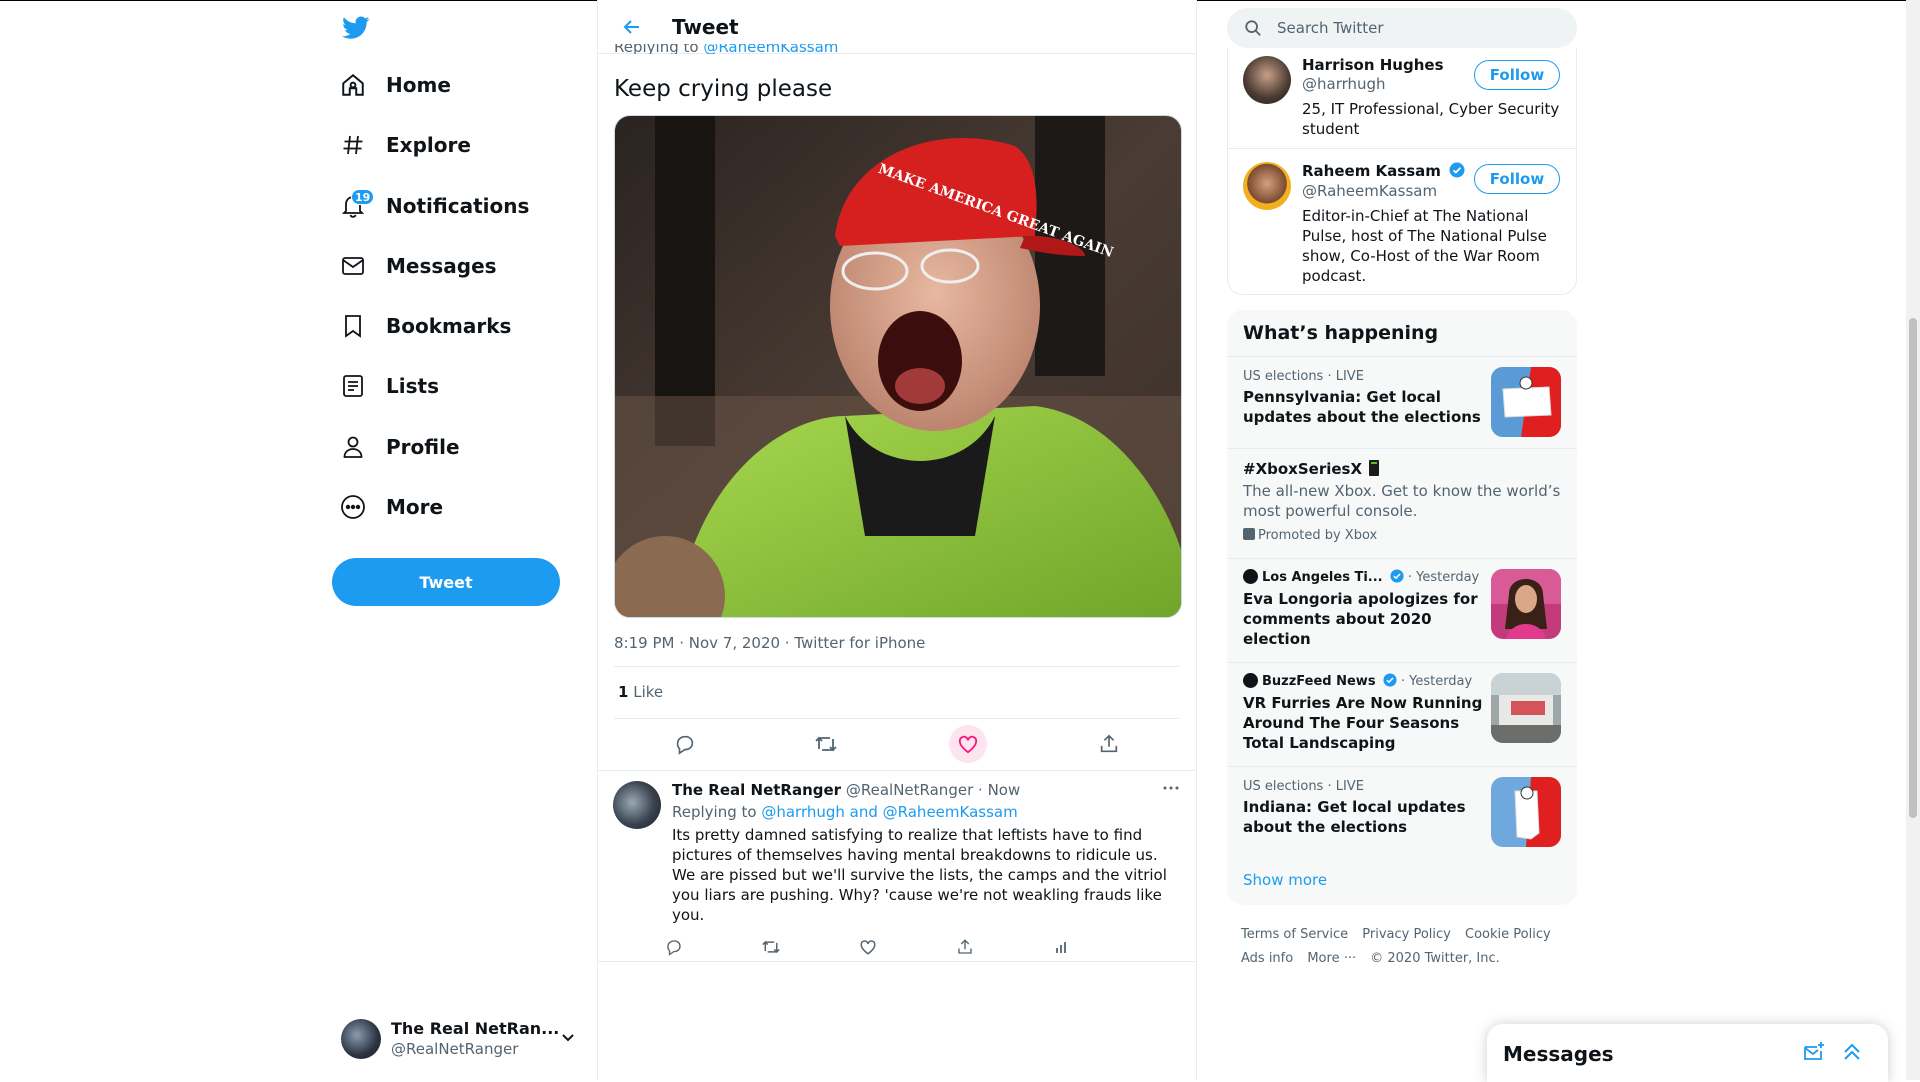  Describe the element at coordinates (898, 366) in the screenshot. I see `tweet-image: MAKE AMERICA GREAT AGAIN` at that location.